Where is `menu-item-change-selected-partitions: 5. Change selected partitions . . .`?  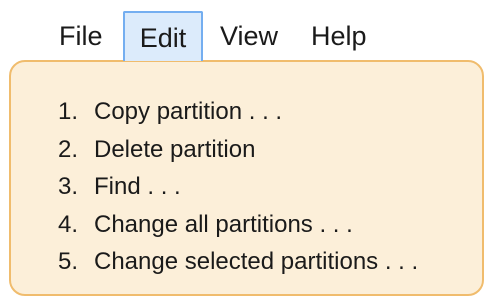
menu-item-change-selected-partitions: 5. Change selected partitions . . . is located at coordinates (238, 262).